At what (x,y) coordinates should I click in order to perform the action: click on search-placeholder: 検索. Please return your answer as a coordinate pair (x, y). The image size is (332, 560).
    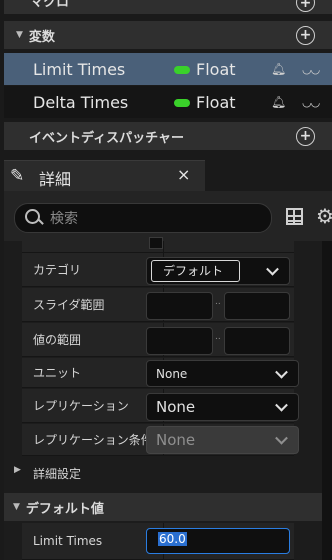
    Looking at the image, I should click on (64, 219).